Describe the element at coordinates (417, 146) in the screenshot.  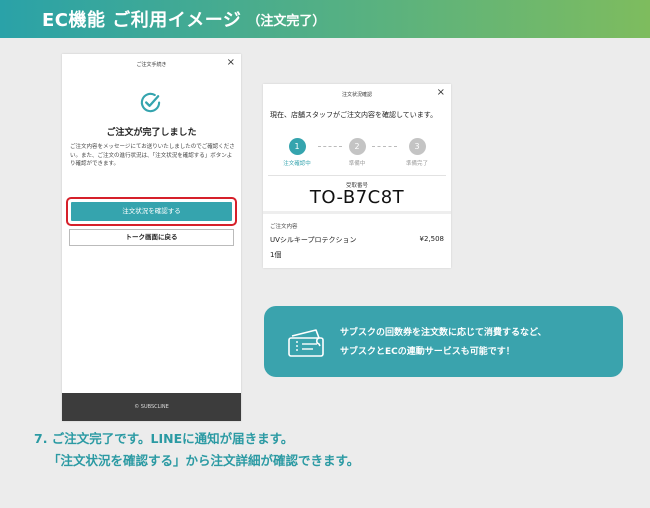
I see `step-number: 3` at that location.